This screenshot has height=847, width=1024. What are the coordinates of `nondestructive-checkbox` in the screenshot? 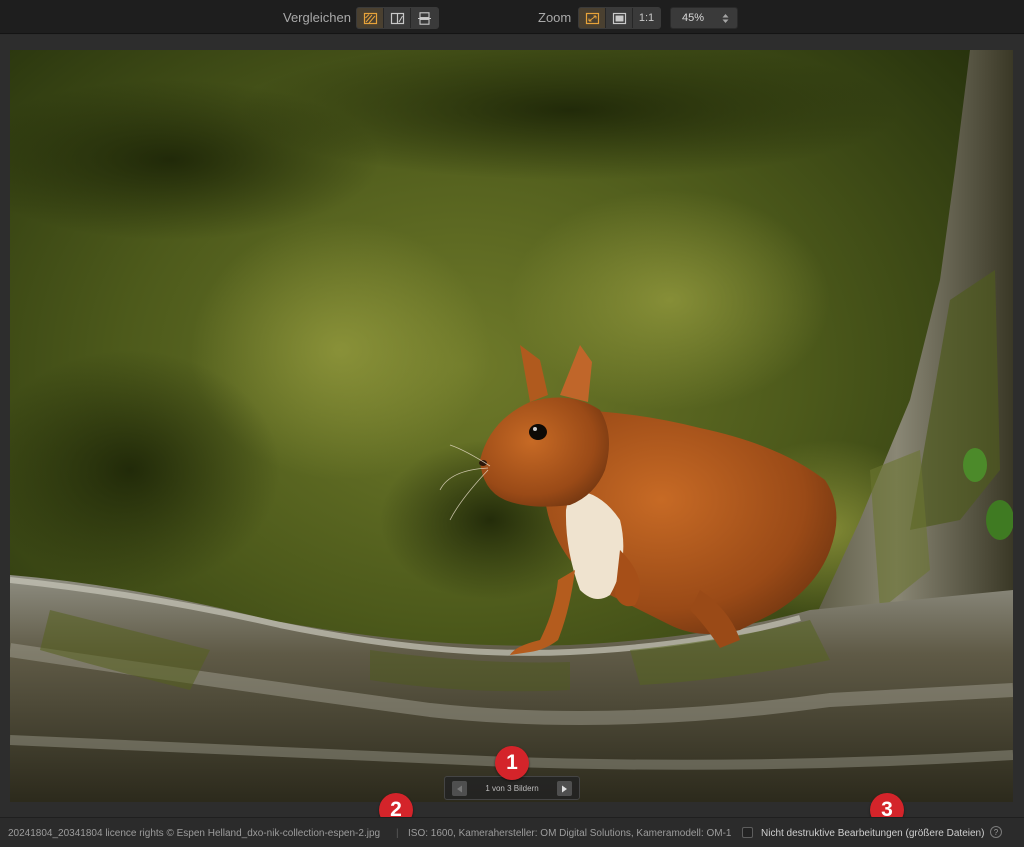 It's located at (747, 832).